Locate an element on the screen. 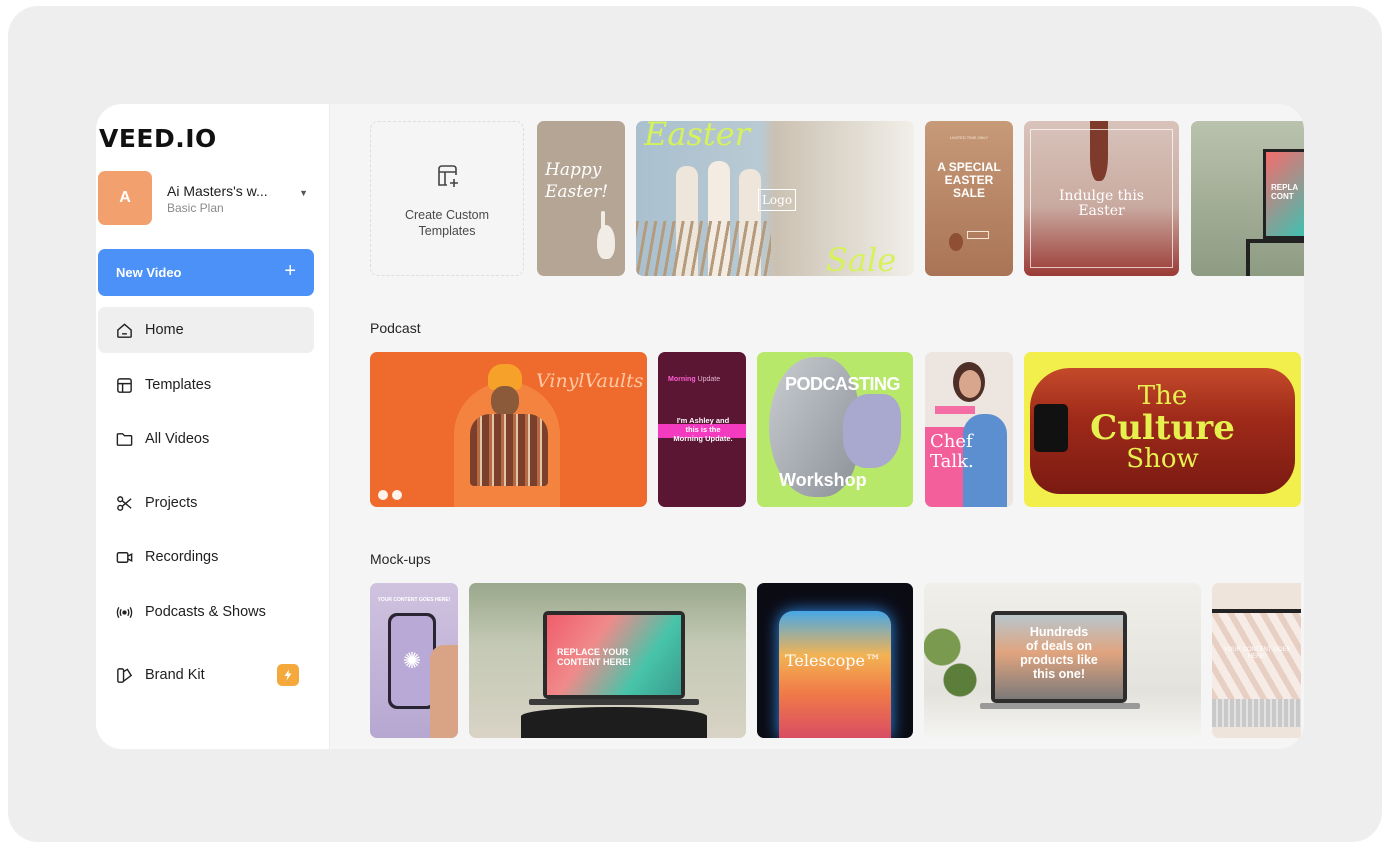  thumb-text: Telescope™ is located at coordinates (833, 660).